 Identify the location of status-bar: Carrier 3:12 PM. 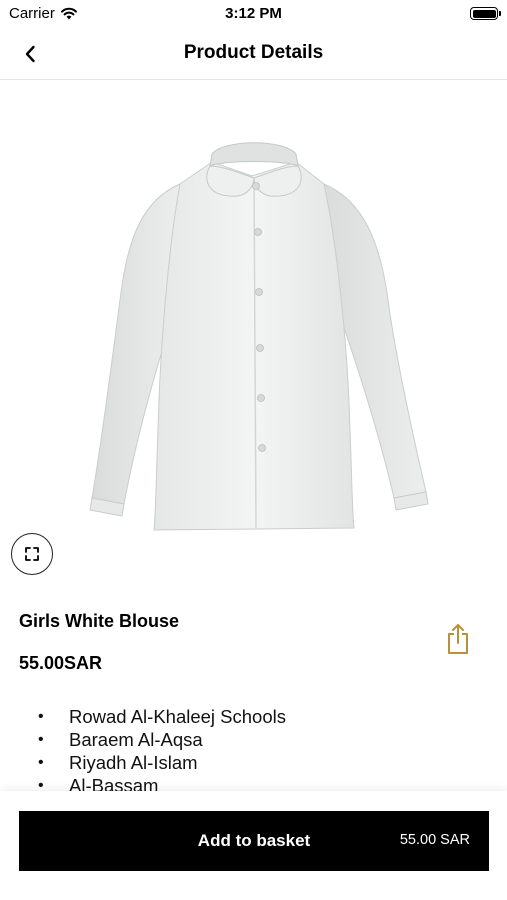
(253, 14).